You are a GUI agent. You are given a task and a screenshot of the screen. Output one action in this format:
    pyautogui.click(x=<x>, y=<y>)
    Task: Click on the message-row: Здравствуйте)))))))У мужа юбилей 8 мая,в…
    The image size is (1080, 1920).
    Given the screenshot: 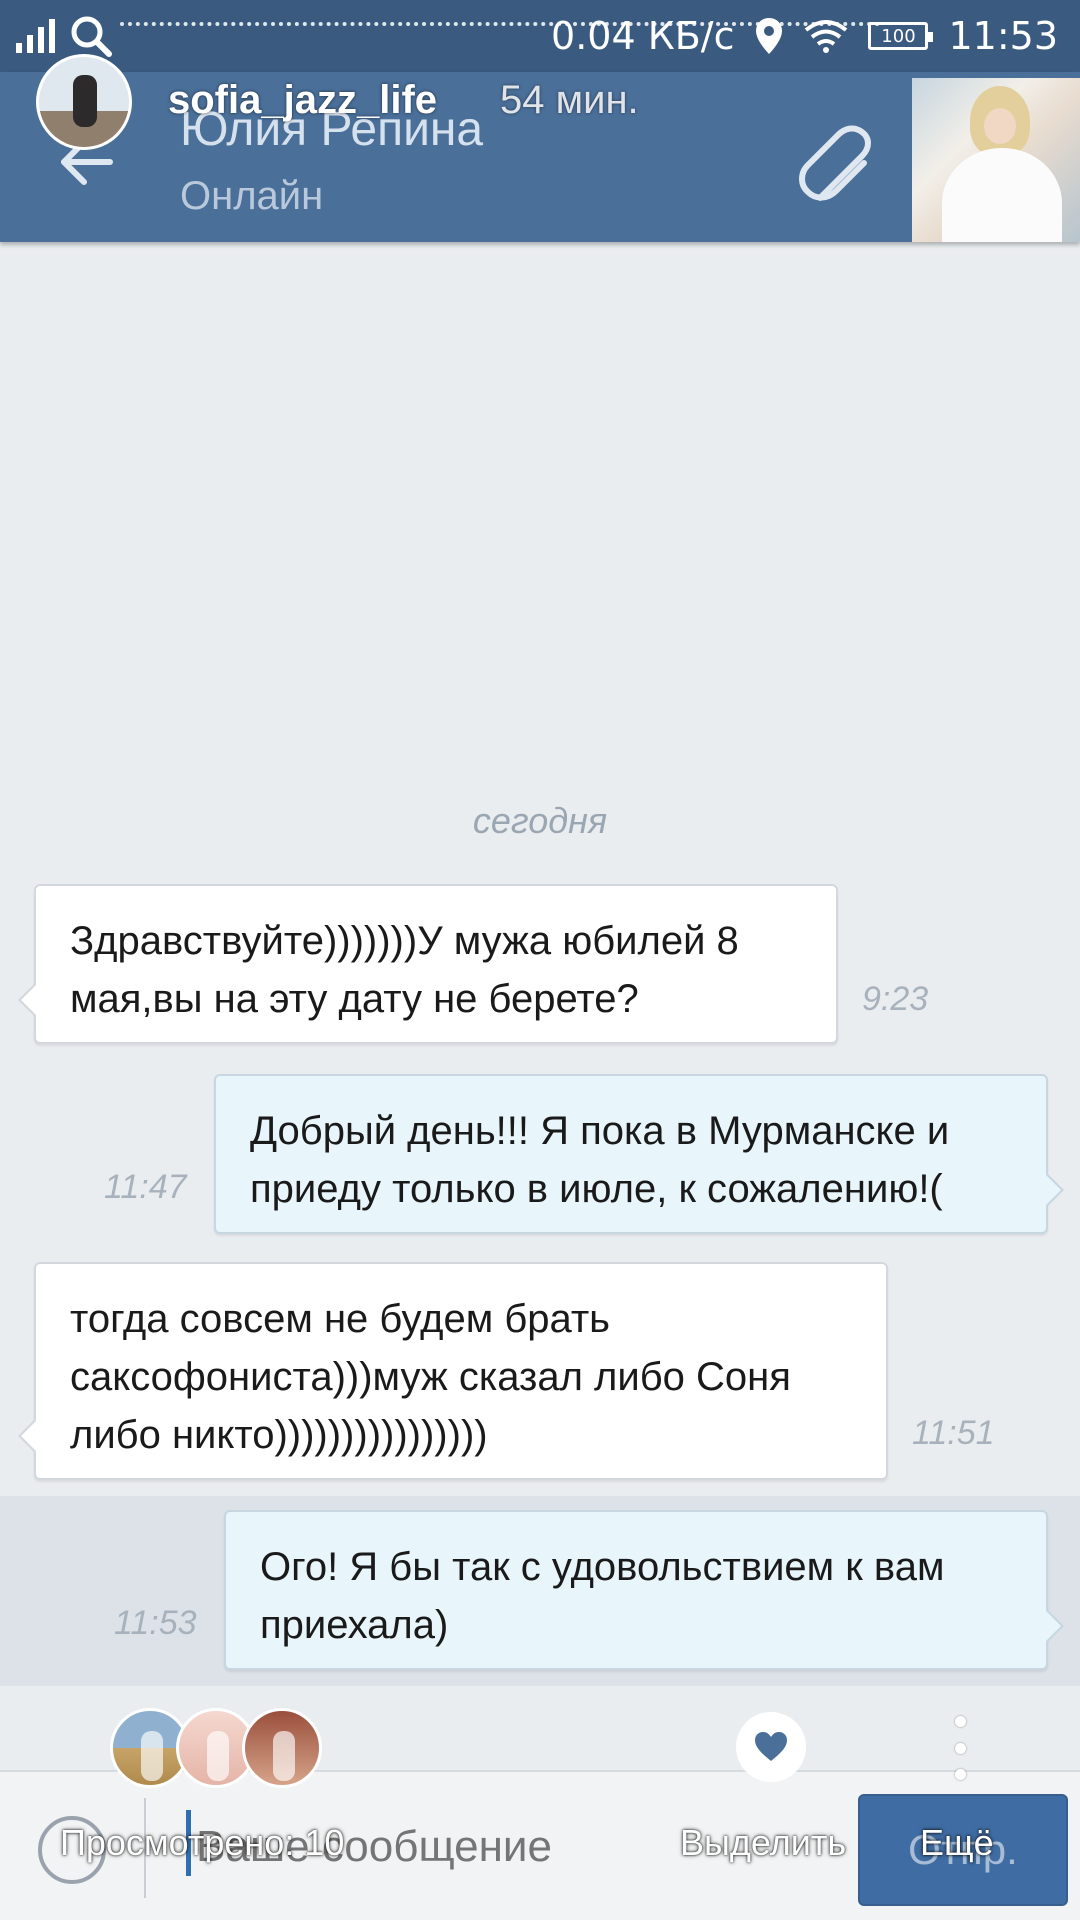 What is the action you would take?
    pyautogui.click(x=540, y=964)
    